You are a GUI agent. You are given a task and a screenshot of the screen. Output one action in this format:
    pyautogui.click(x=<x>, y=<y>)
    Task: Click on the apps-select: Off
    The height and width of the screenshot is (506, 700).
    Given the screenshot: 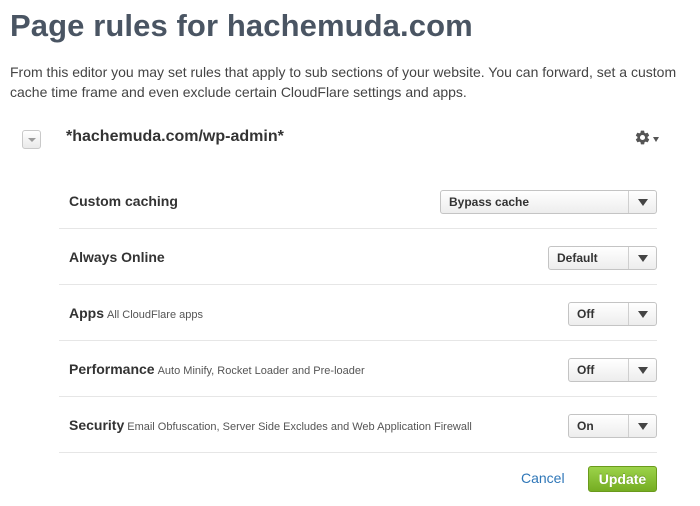 What is the action you would take?
    pyautogui.click(x=612, y=314)
    